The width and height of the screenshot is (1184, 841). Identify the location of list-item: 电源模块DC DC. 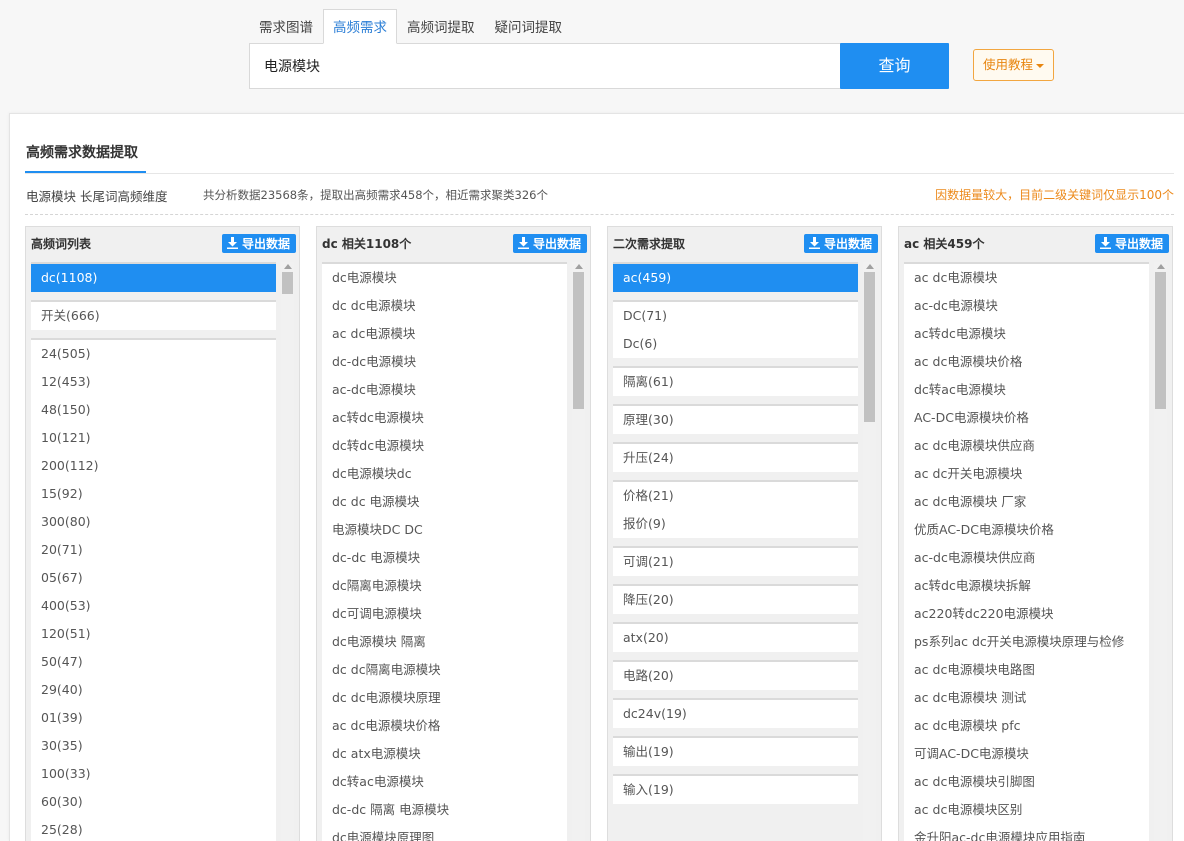
(444, 530).